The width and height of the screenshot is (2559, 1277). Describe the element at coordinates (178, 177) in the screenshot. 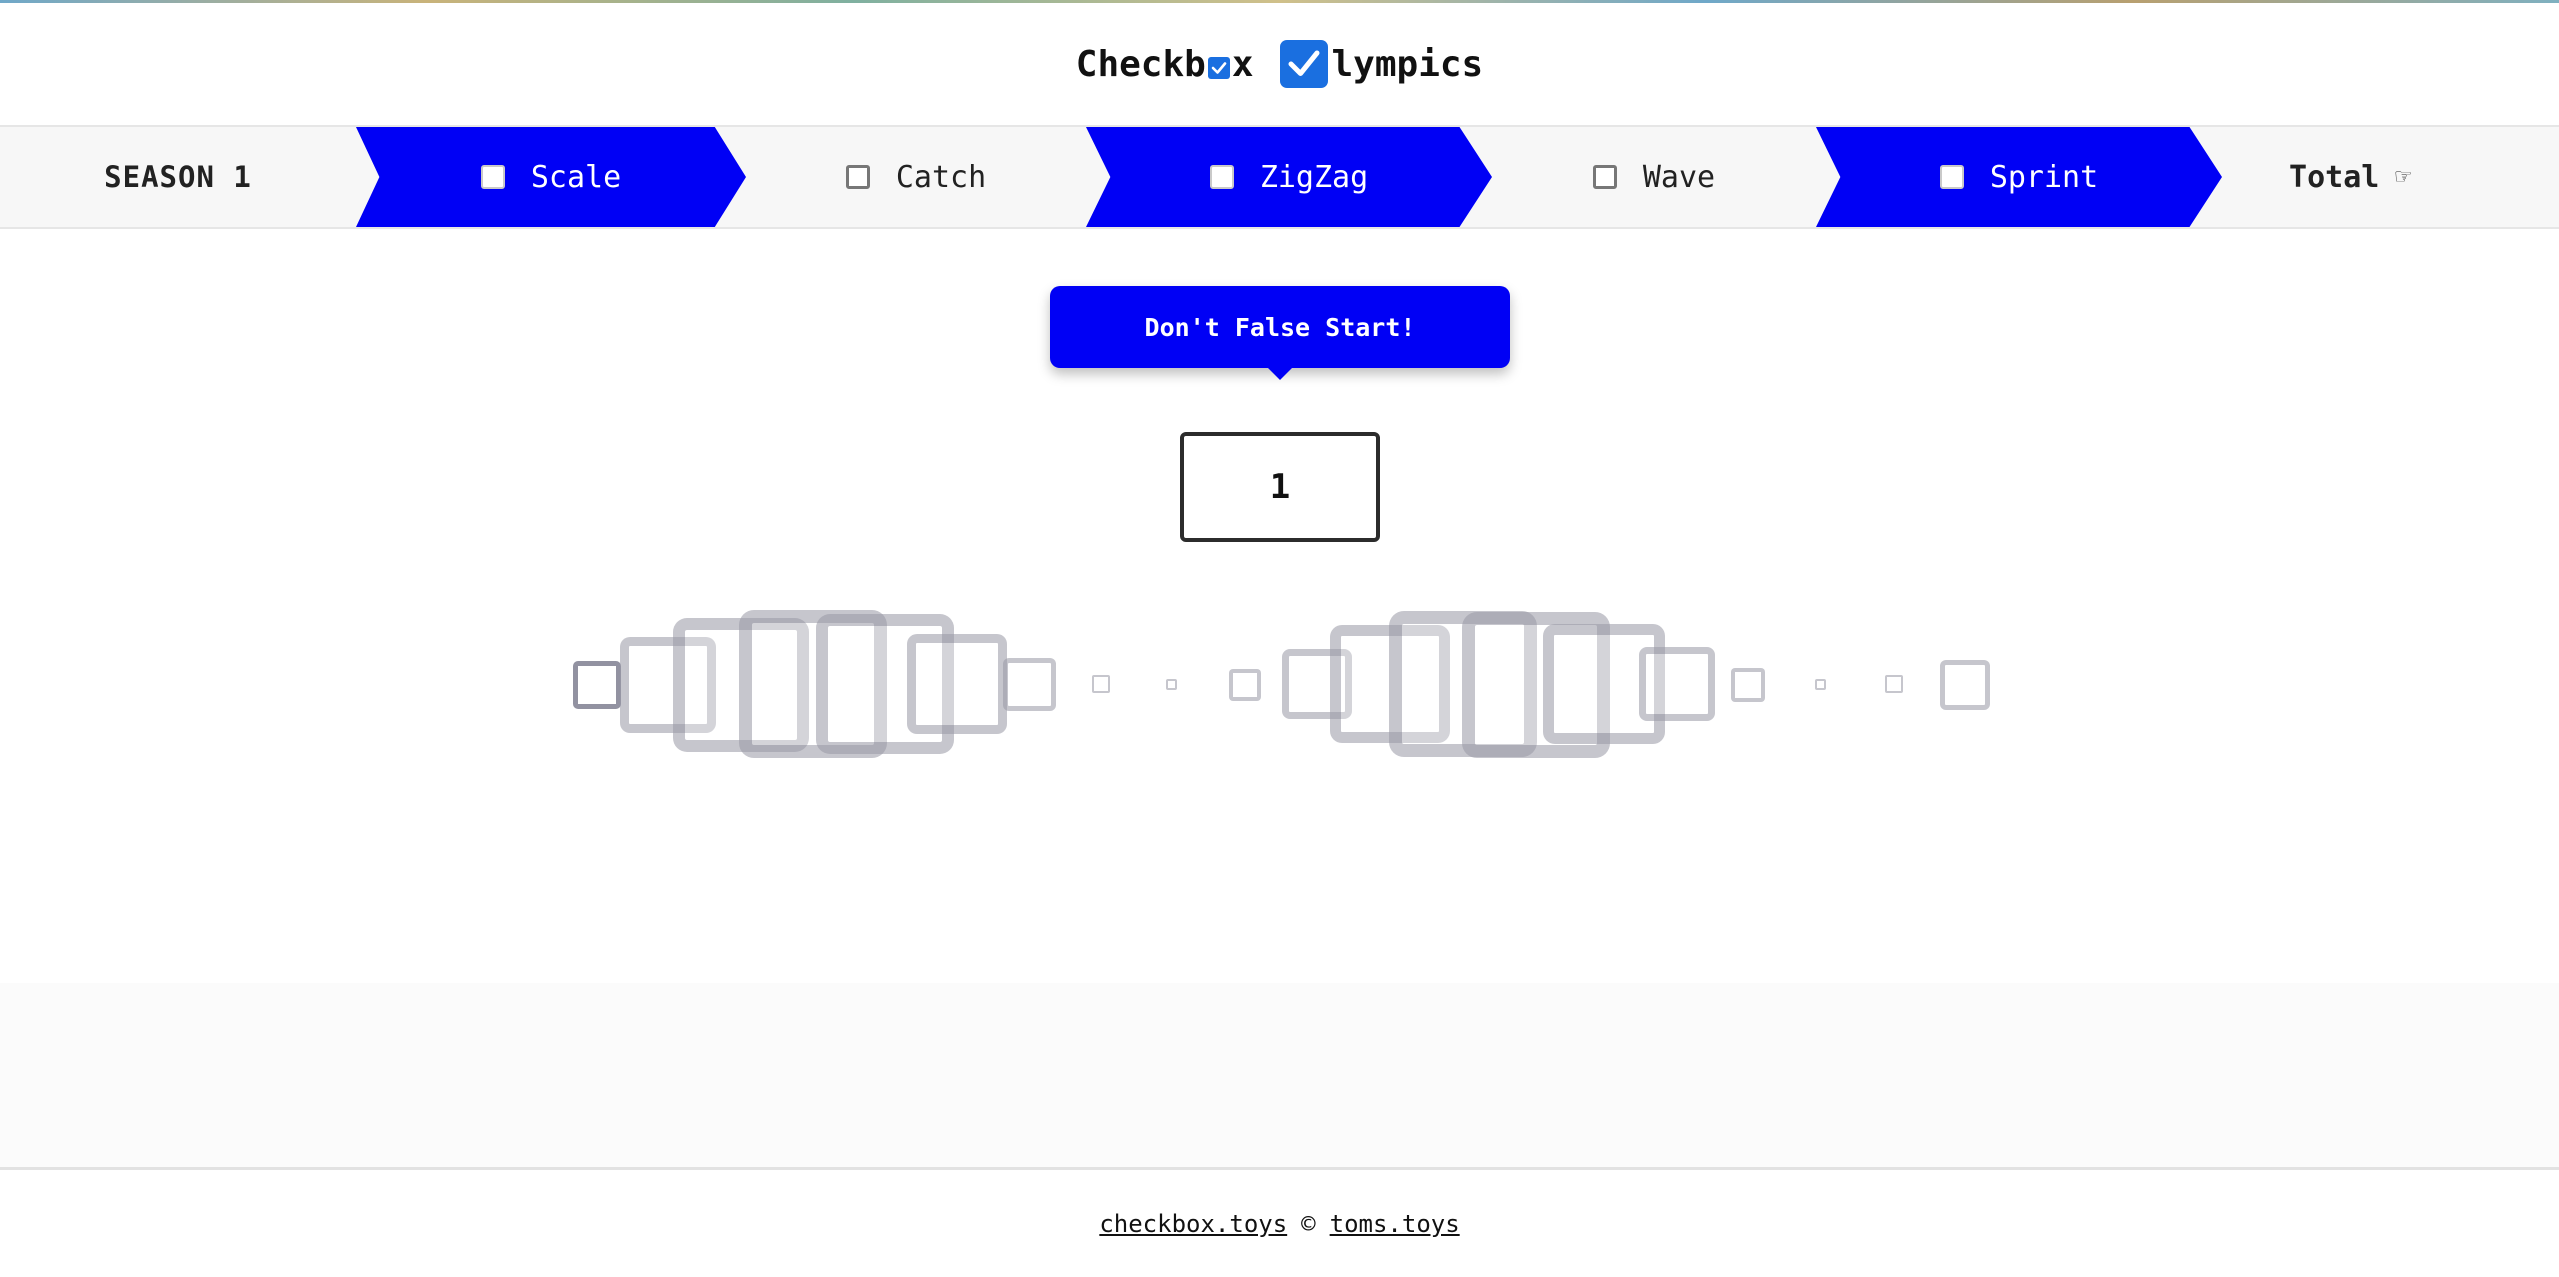

I see `season-label: SEASON 1` at that location.